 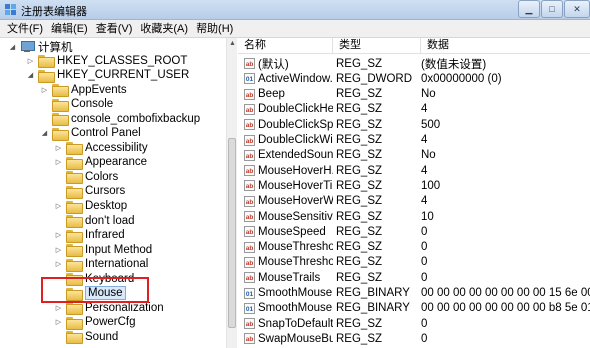 What do you see at coordinates (214, 29) in the screenshot?
I see `menu-help: 帮助(H)` at bounding box center [214, 29].